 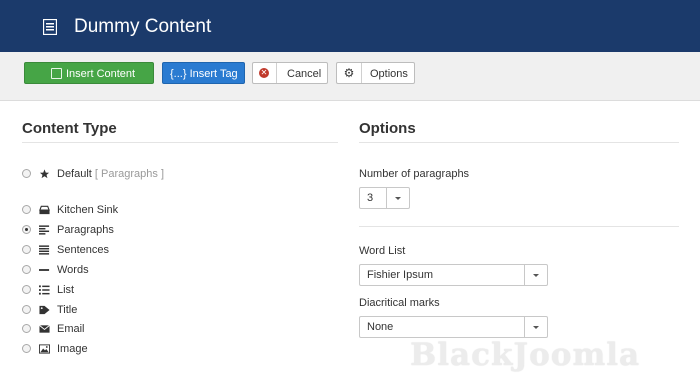 What do you see at coordinates (26, 348) in the screenshot?
I see `radio-image` at bounding box center [26, 348].